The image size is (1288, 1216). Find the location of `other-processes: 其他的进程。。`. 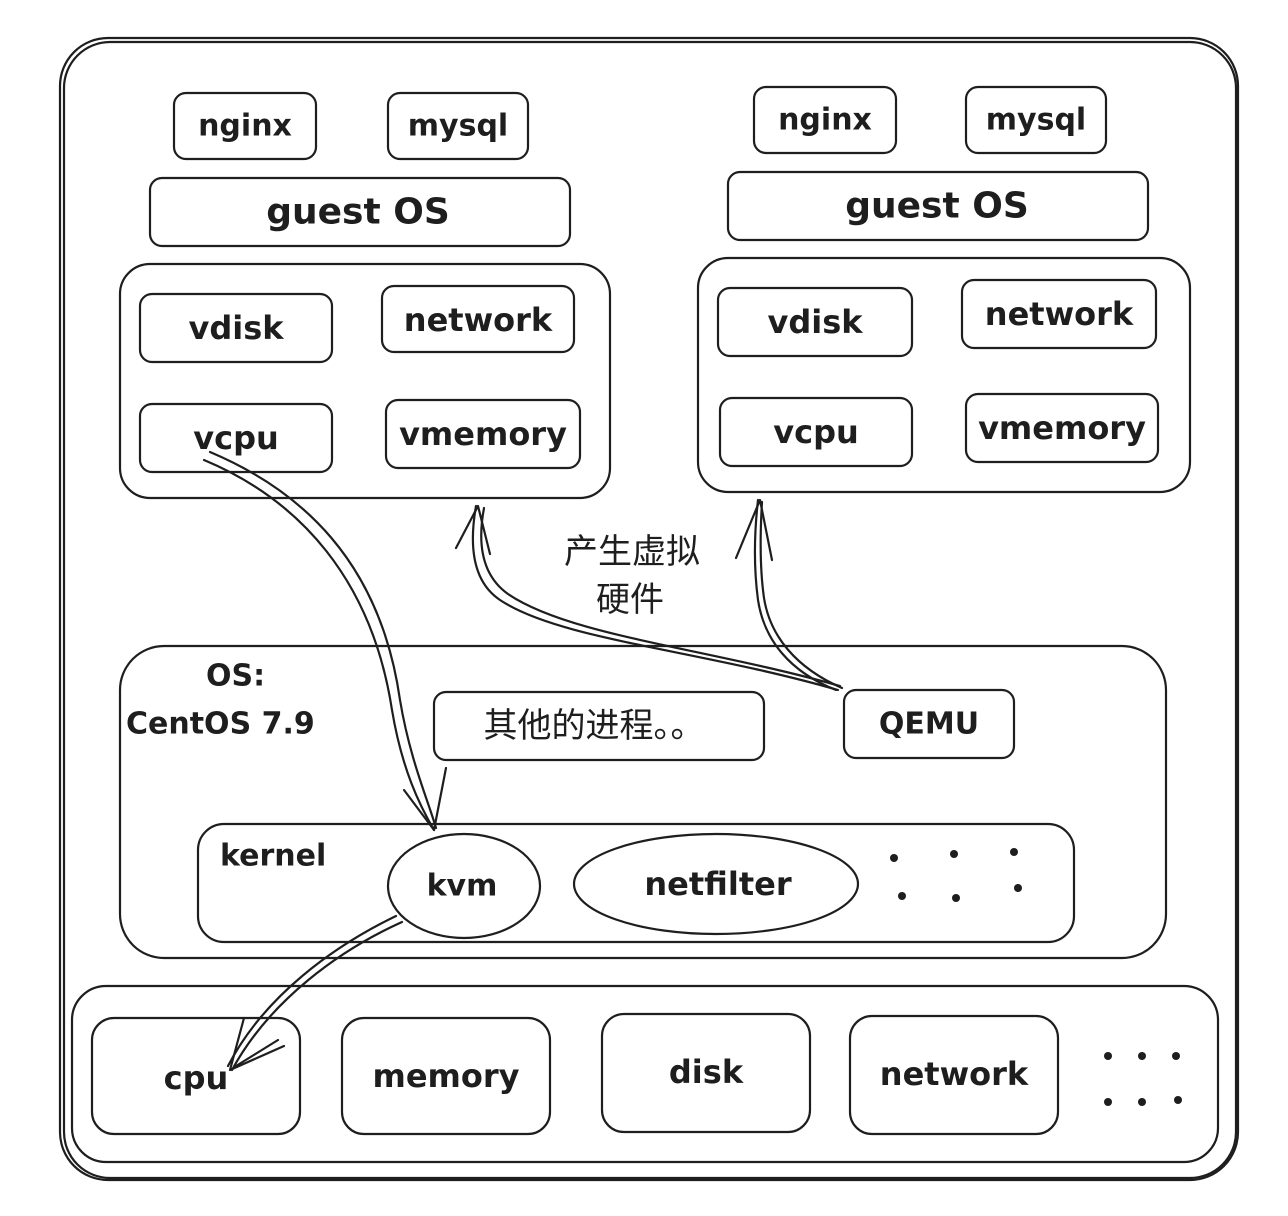

other-processes: 其他的进程。。 is located at coordinates (599, 726).